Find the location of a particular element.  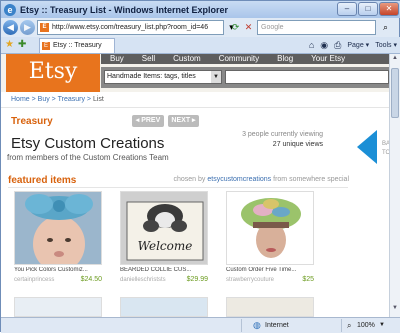

etsy-logo: Etsy is located at coordinates (53, 73).